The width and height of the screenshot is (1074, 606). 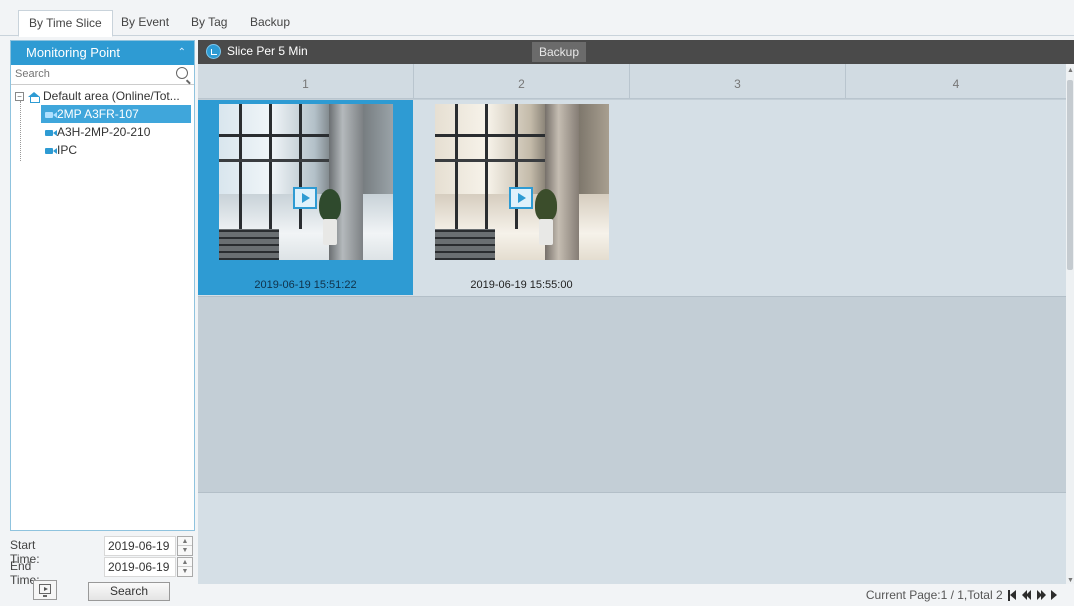 I want to click on tab-backup: Backup, so click(x=270, y=23).